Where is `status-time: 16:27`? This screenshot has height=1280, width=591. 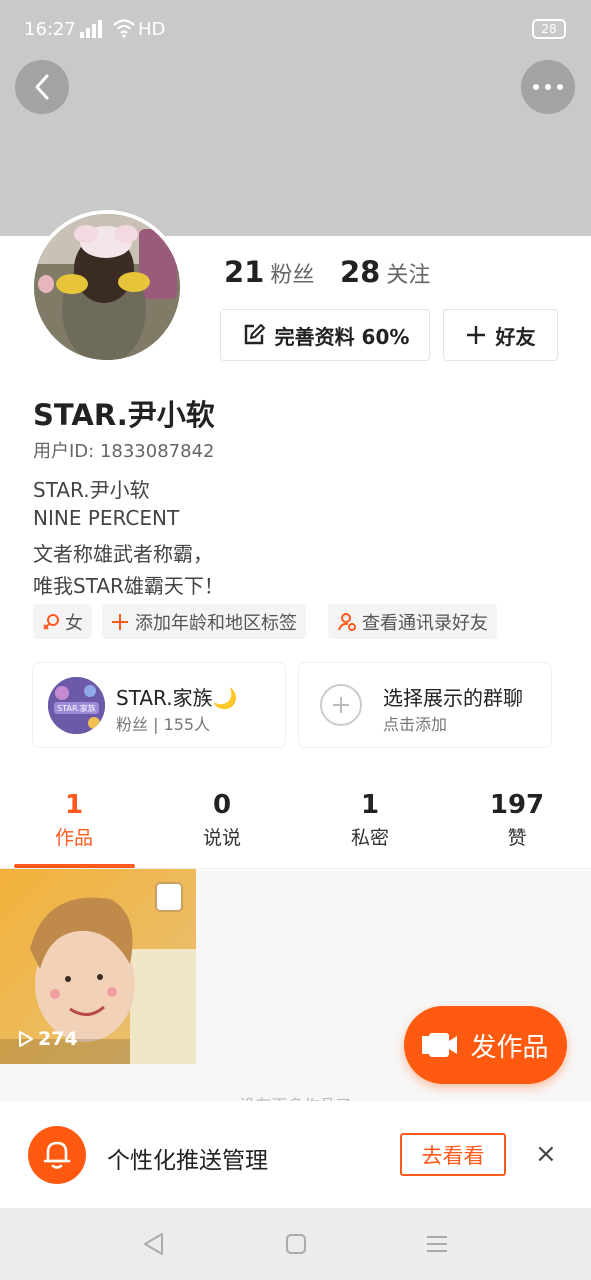
status-time: 16:27 is located at coordinates (50, 29).